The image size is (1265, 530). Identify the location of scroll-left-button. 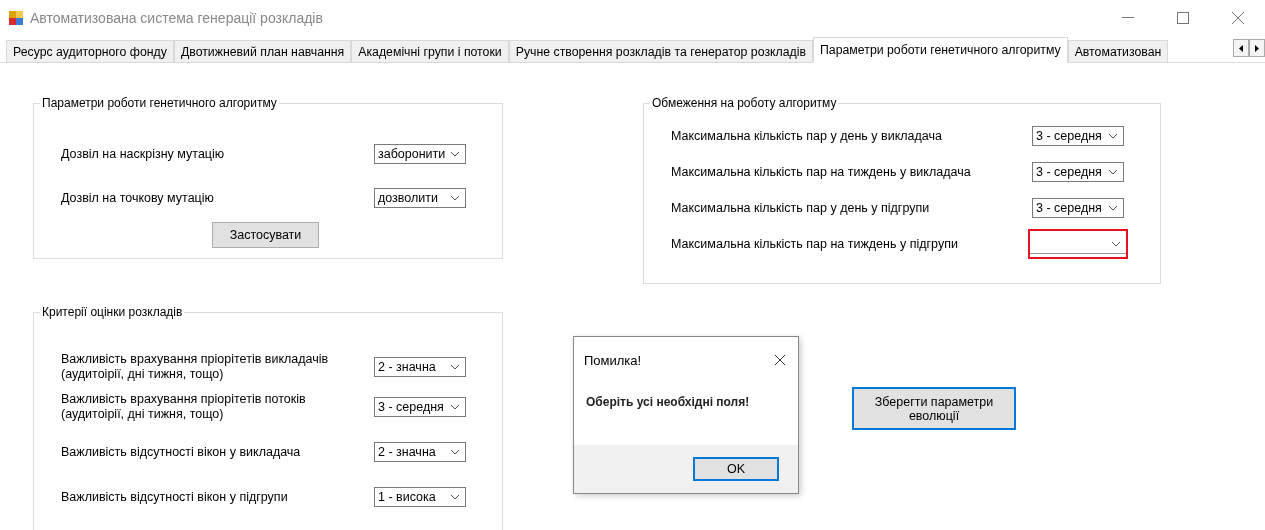
(1241, 48).